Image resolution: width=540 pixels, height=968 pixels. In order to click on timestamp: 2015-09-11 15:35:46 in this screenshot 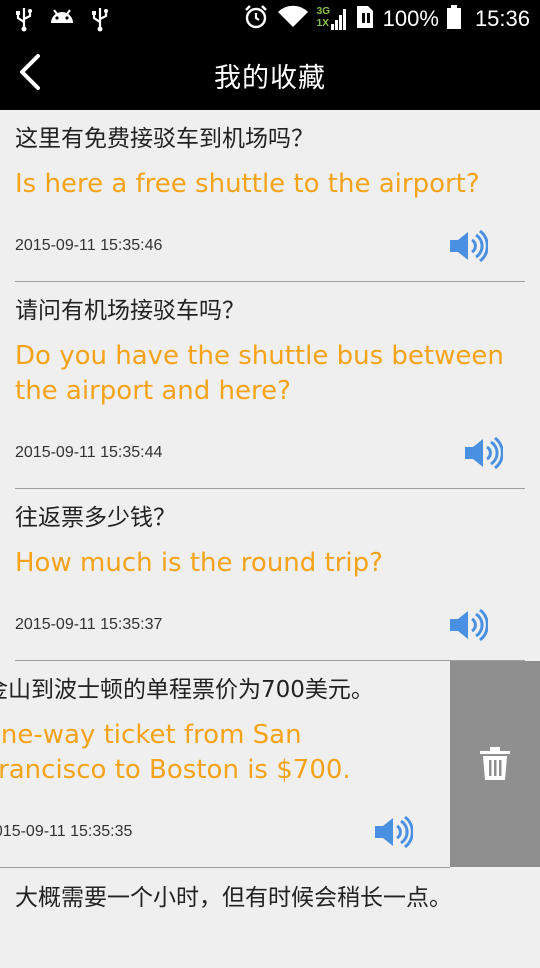, I will do `click(89, 245)`.